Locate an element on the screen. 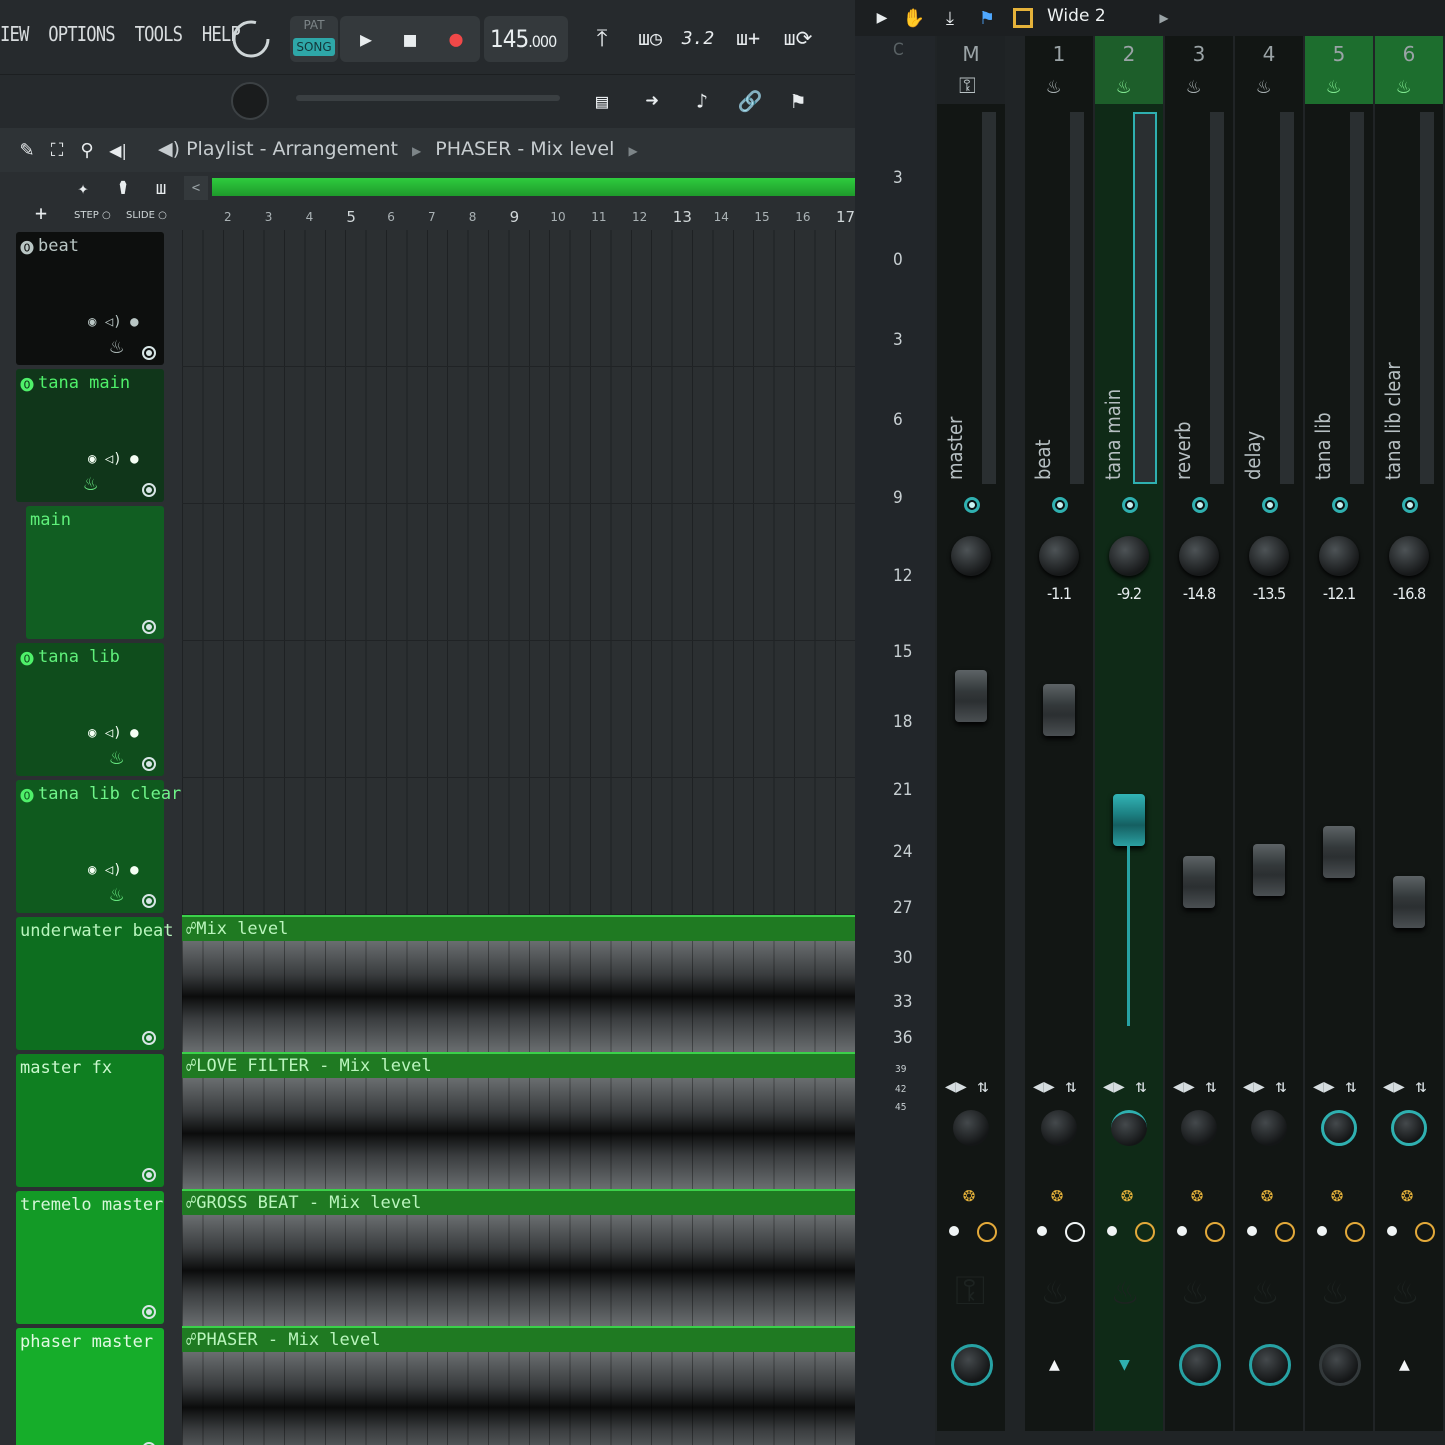 The image size is (1445, 1445). snap-icon: ✦ is located at coordinates (83, 188).